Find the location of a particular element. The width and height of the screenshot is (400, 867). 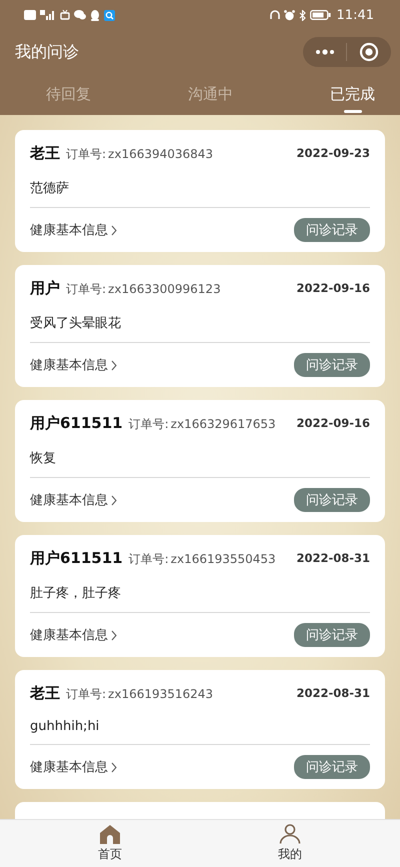

nav-tab: 首页 is located at coordinates (110, 843).